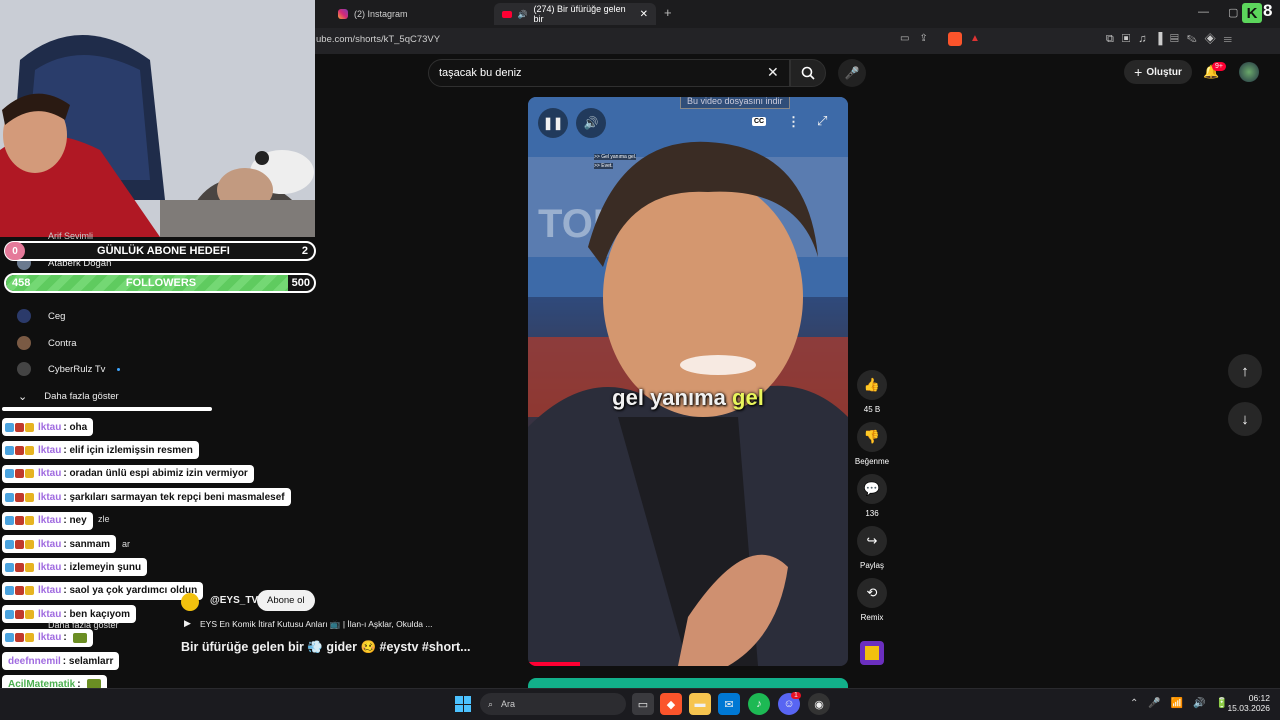 The image size is (1280, 720). What do you see at coordinates (700, 704) in the screenshot?
I see `file-explorer-icon: ▬` at bounding box center [700, 704].